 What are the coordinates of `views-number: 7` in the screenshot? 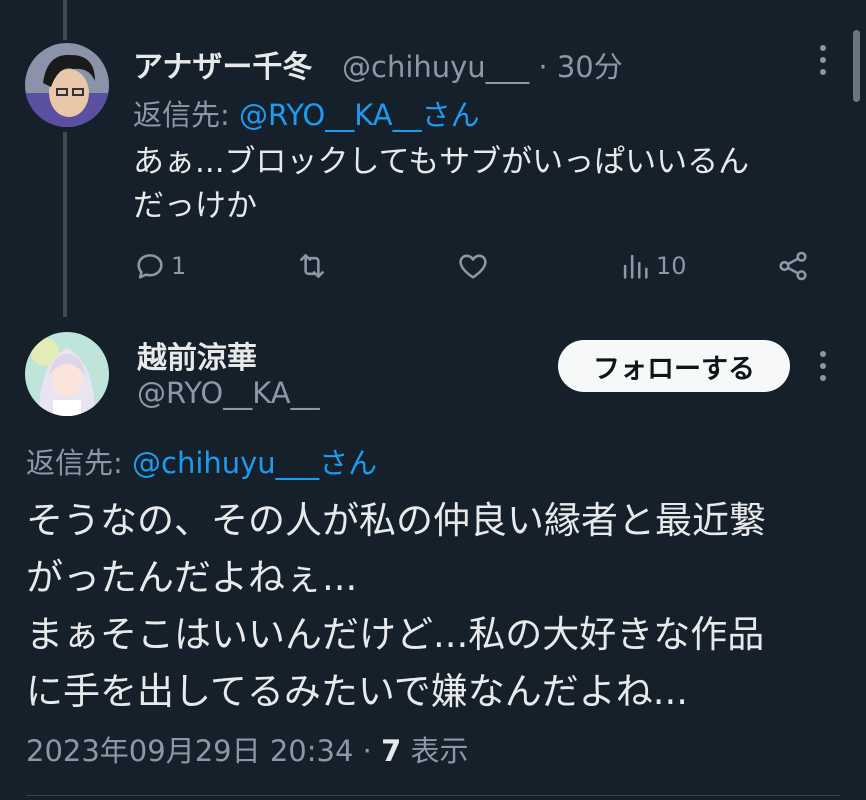 It's located at (391, 751).